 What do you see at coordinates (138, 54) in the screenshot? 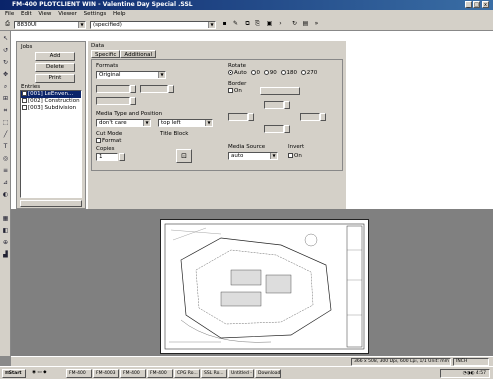
I see `tab-additional: Additional` at bounding box center [138, 54].